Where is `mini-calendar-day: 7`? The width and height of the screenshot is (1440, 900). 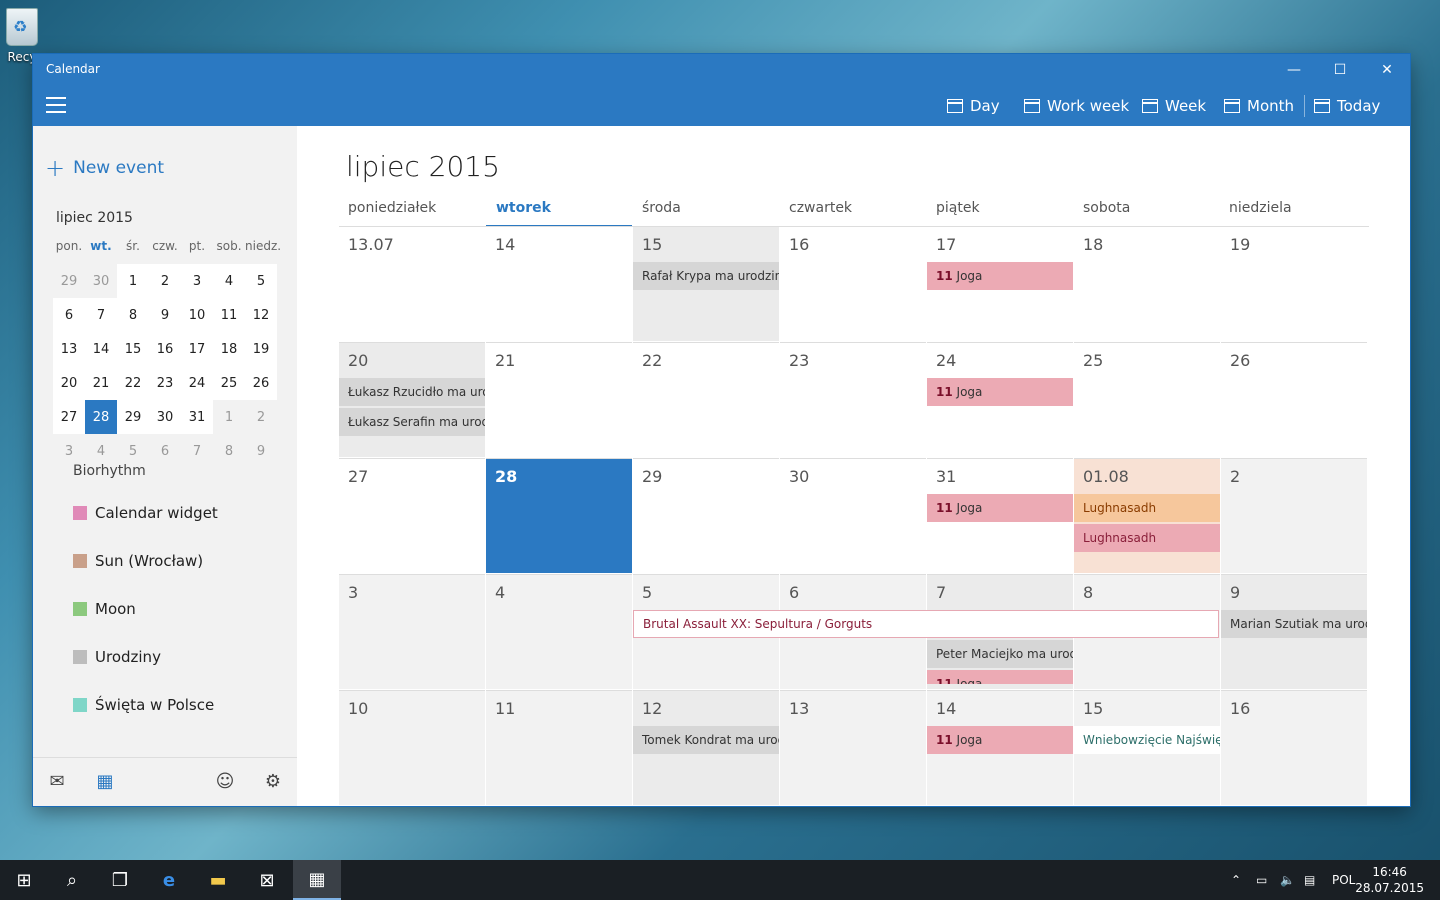
mini-calendar-day: 7 is located at coordinates (101, 315).